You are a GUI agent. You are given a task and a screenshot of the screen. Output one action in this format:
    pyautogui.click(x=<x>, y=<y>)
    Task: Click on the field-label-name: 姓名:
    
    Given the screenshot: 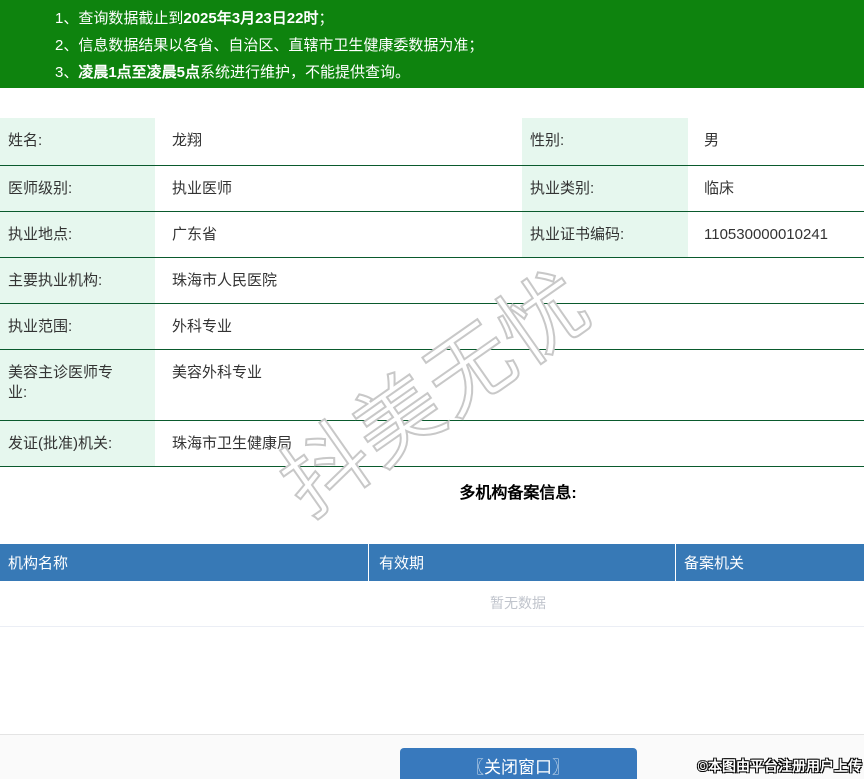 What is the action you would take?
    pyautogui.click(x=77, y=141)
    